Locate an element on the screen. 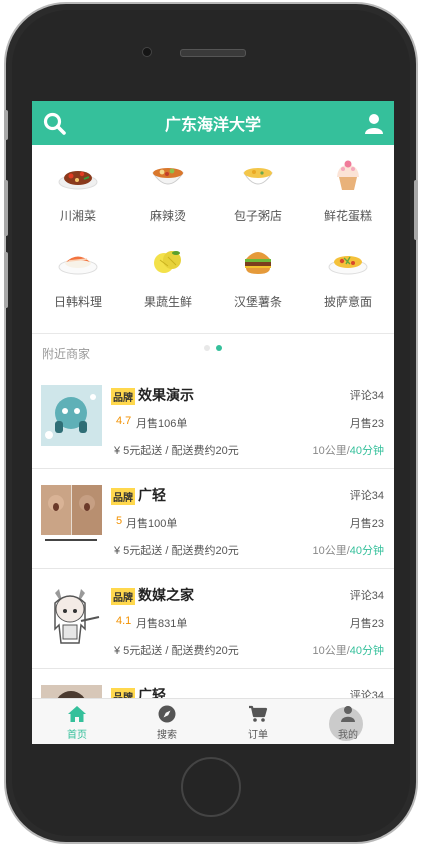 The height and width of the screenshot is (846, 422). user-icon is located at coordinates (374, 124).